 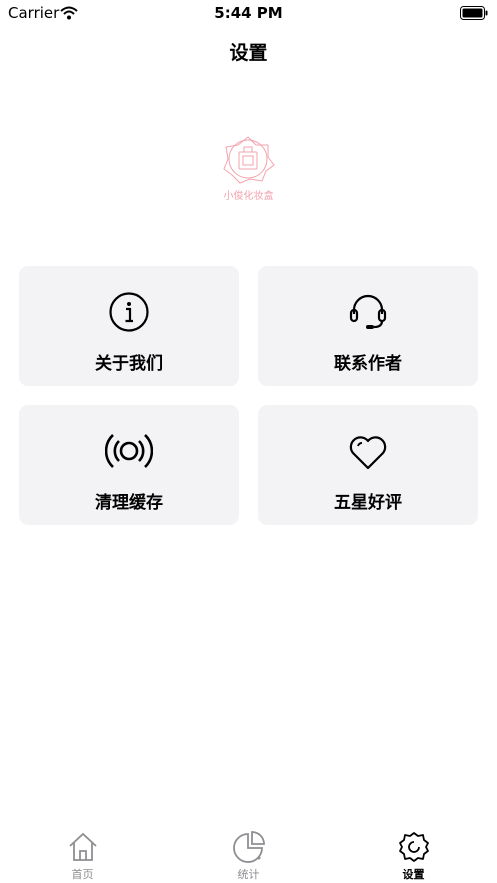 I want to click on pie-chart-icon, so click(x=248, y=847).